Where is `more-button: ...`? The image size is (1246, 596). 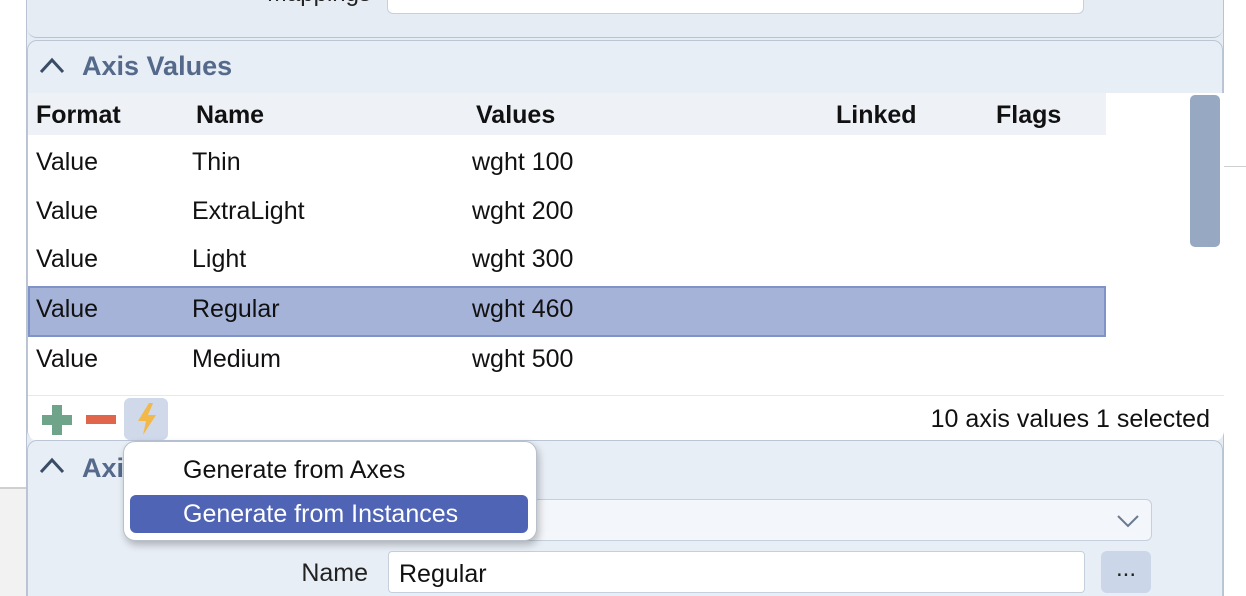 more-button: ... is located at coordinates (1126, 572).